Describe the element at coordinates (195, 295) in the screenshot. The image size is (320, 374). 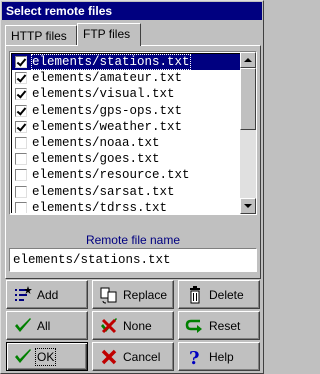
I see `trash-icon` at that location.